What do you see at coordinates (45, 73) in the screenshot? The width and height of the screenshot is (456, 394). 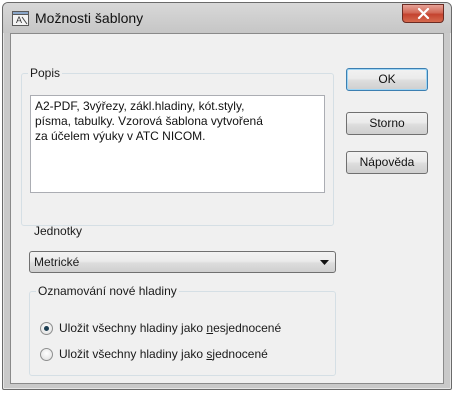 I see `description-legend: Popis` at bounding box center [45, 73].